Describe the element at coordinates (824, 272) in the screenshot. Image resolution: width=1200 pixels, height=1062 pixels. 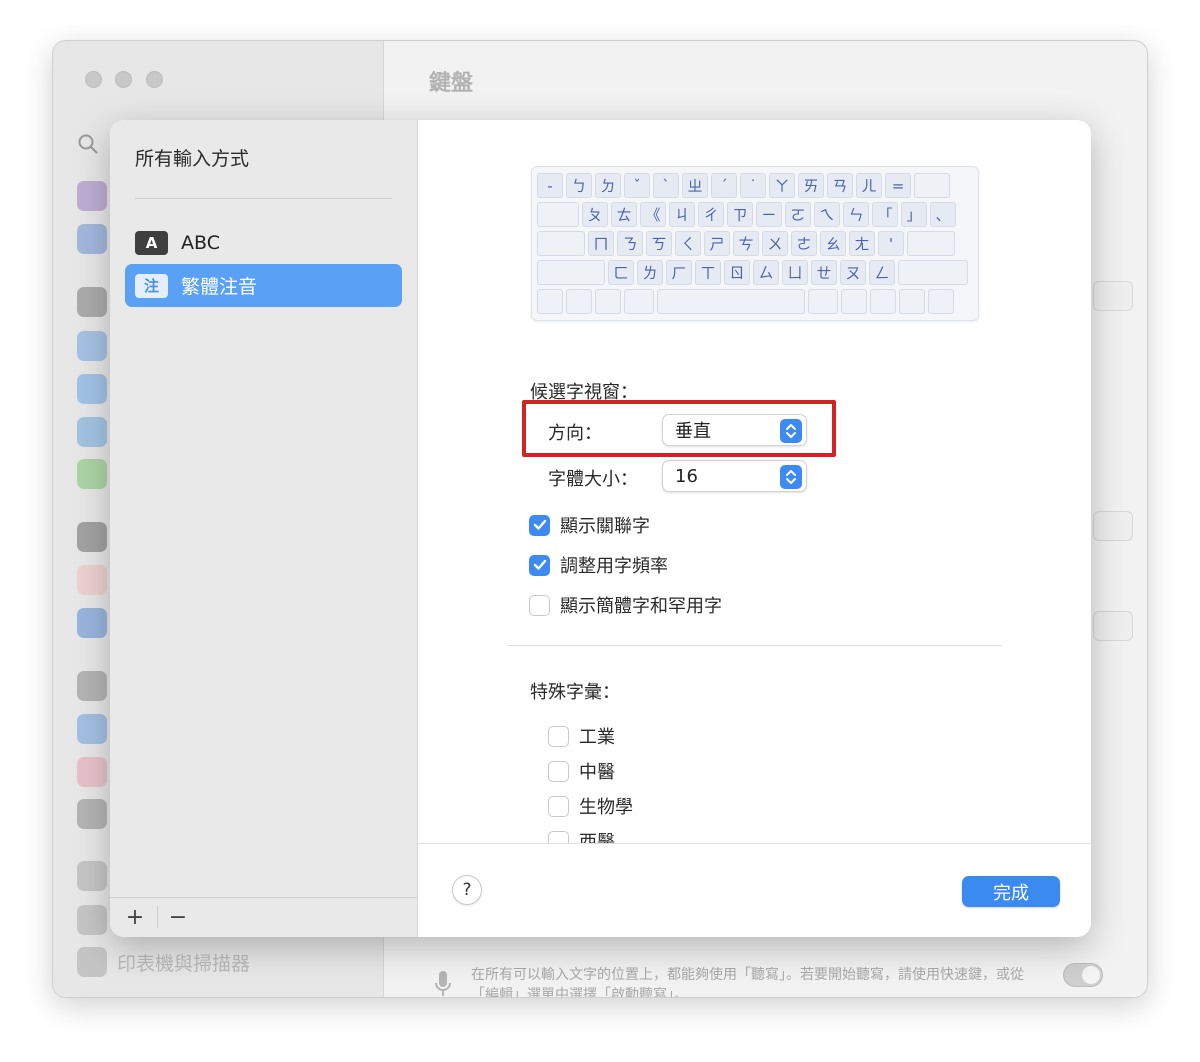
I see `keyboard-key: ㄝ` at that location.